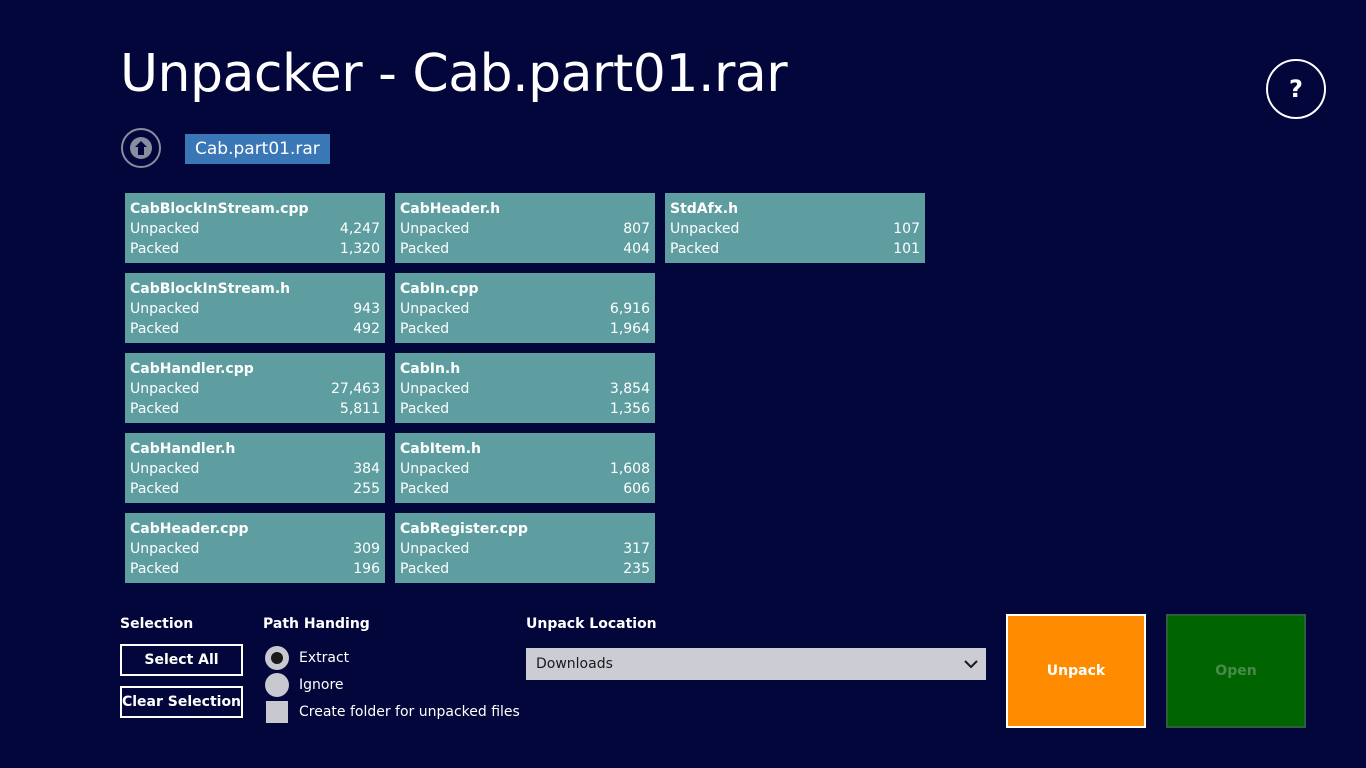  I want to click on unpack-button: Unpack, so click(1076, 671).